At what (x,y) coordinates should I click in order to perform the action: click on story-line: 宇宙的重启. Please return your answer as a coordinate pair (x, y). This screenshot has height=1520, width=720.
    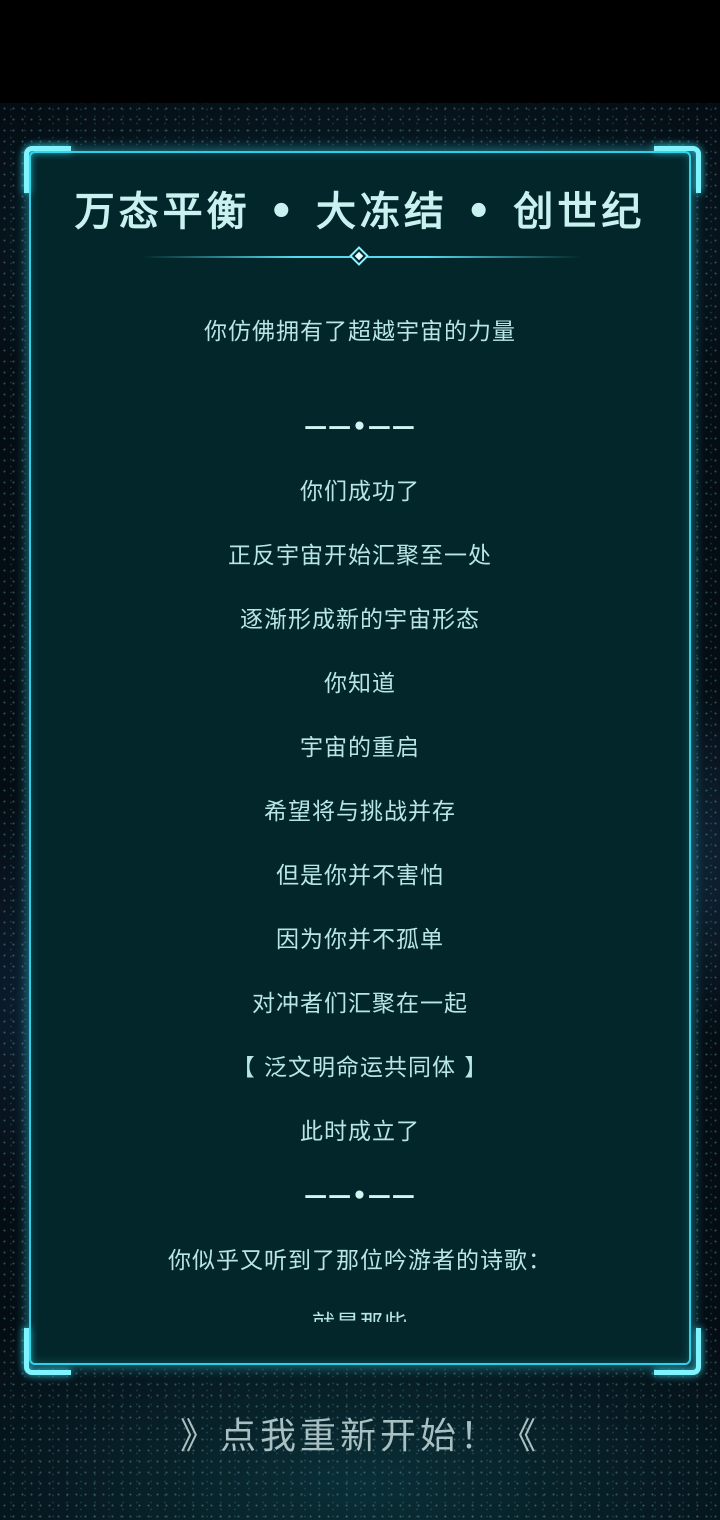
    Looking at the image, I should click on (360, 748).